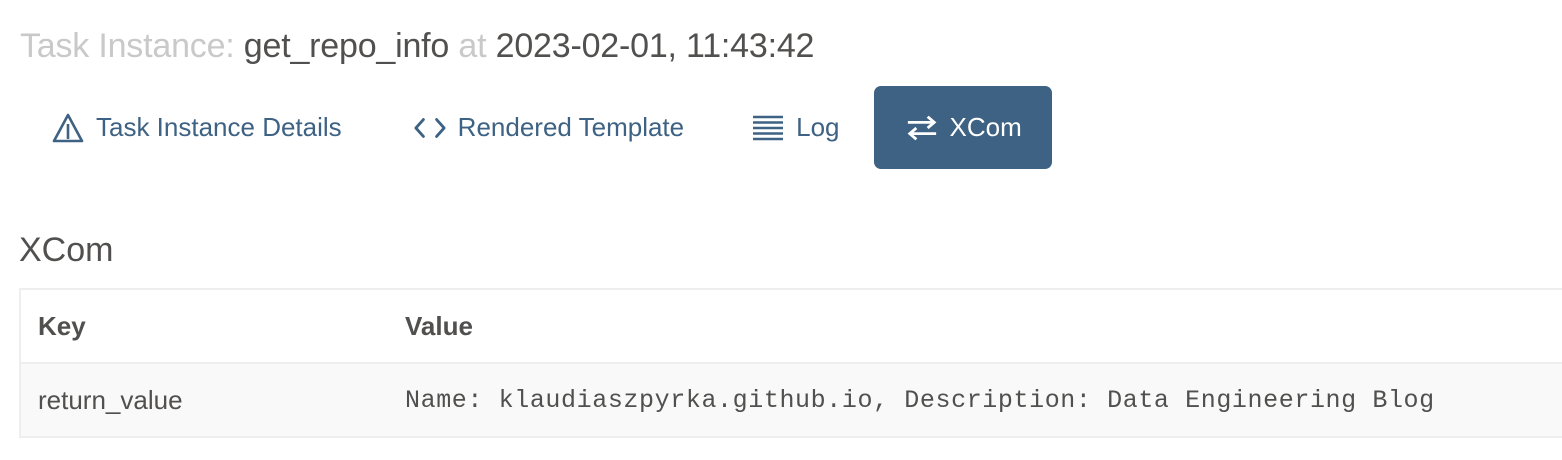 The image size is (1562, 460). Describe the element at coordinates (768, 128) in the screenshot. I see `list-lines-icon` at that location.